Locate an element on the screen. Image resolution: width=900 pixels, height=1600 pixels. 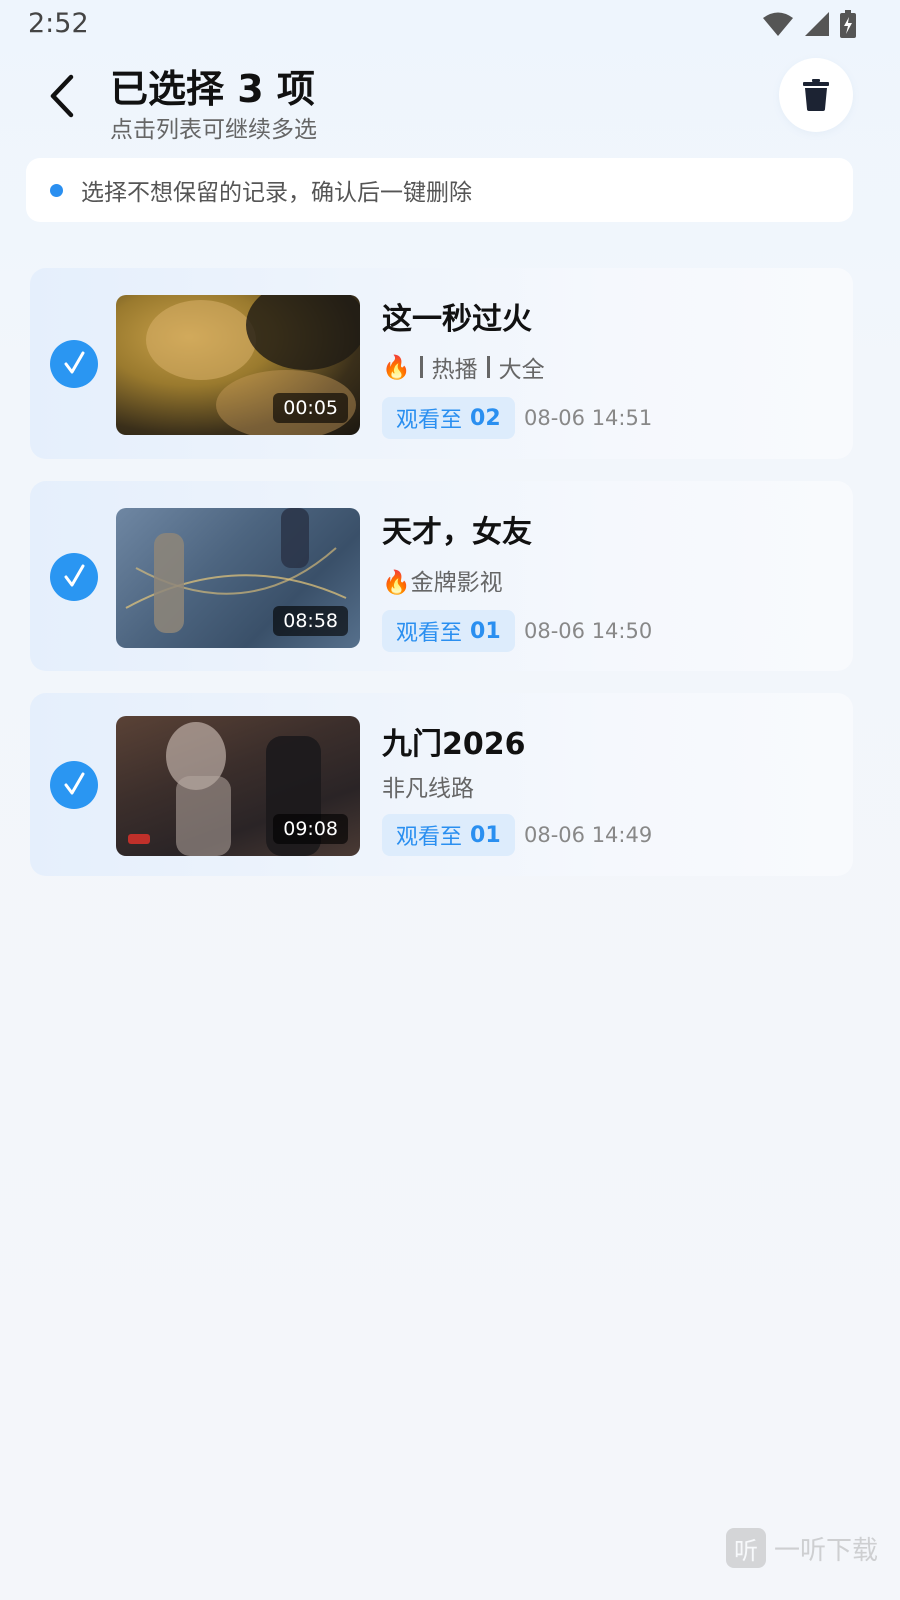
watermark-text: 一听下载 is located at coordinates (826, 1550).